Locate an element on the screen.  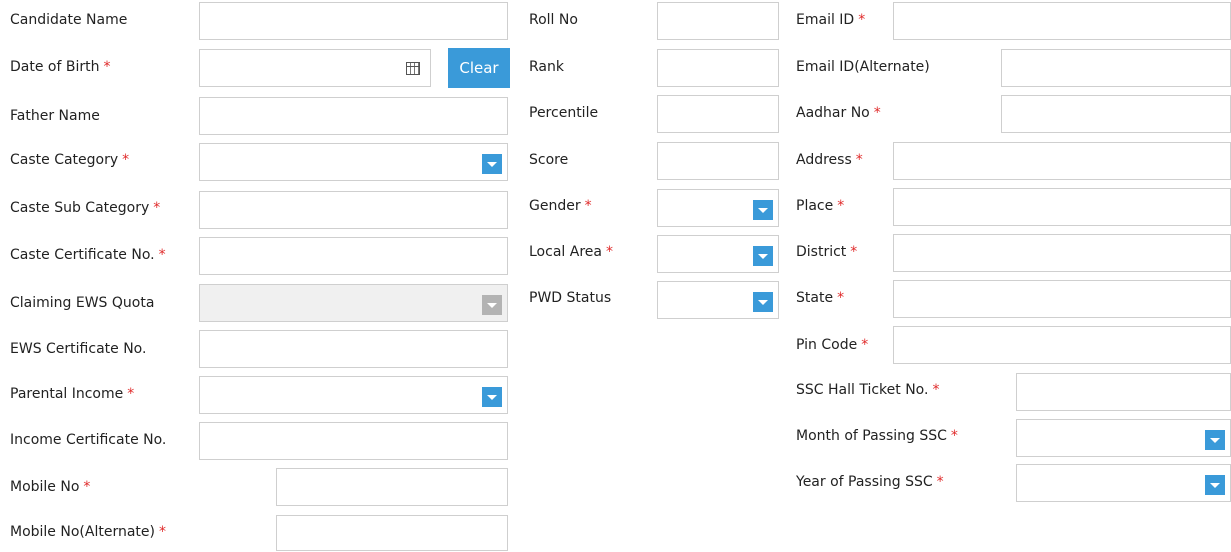
local-area-select is located at coordinates (718, 254).